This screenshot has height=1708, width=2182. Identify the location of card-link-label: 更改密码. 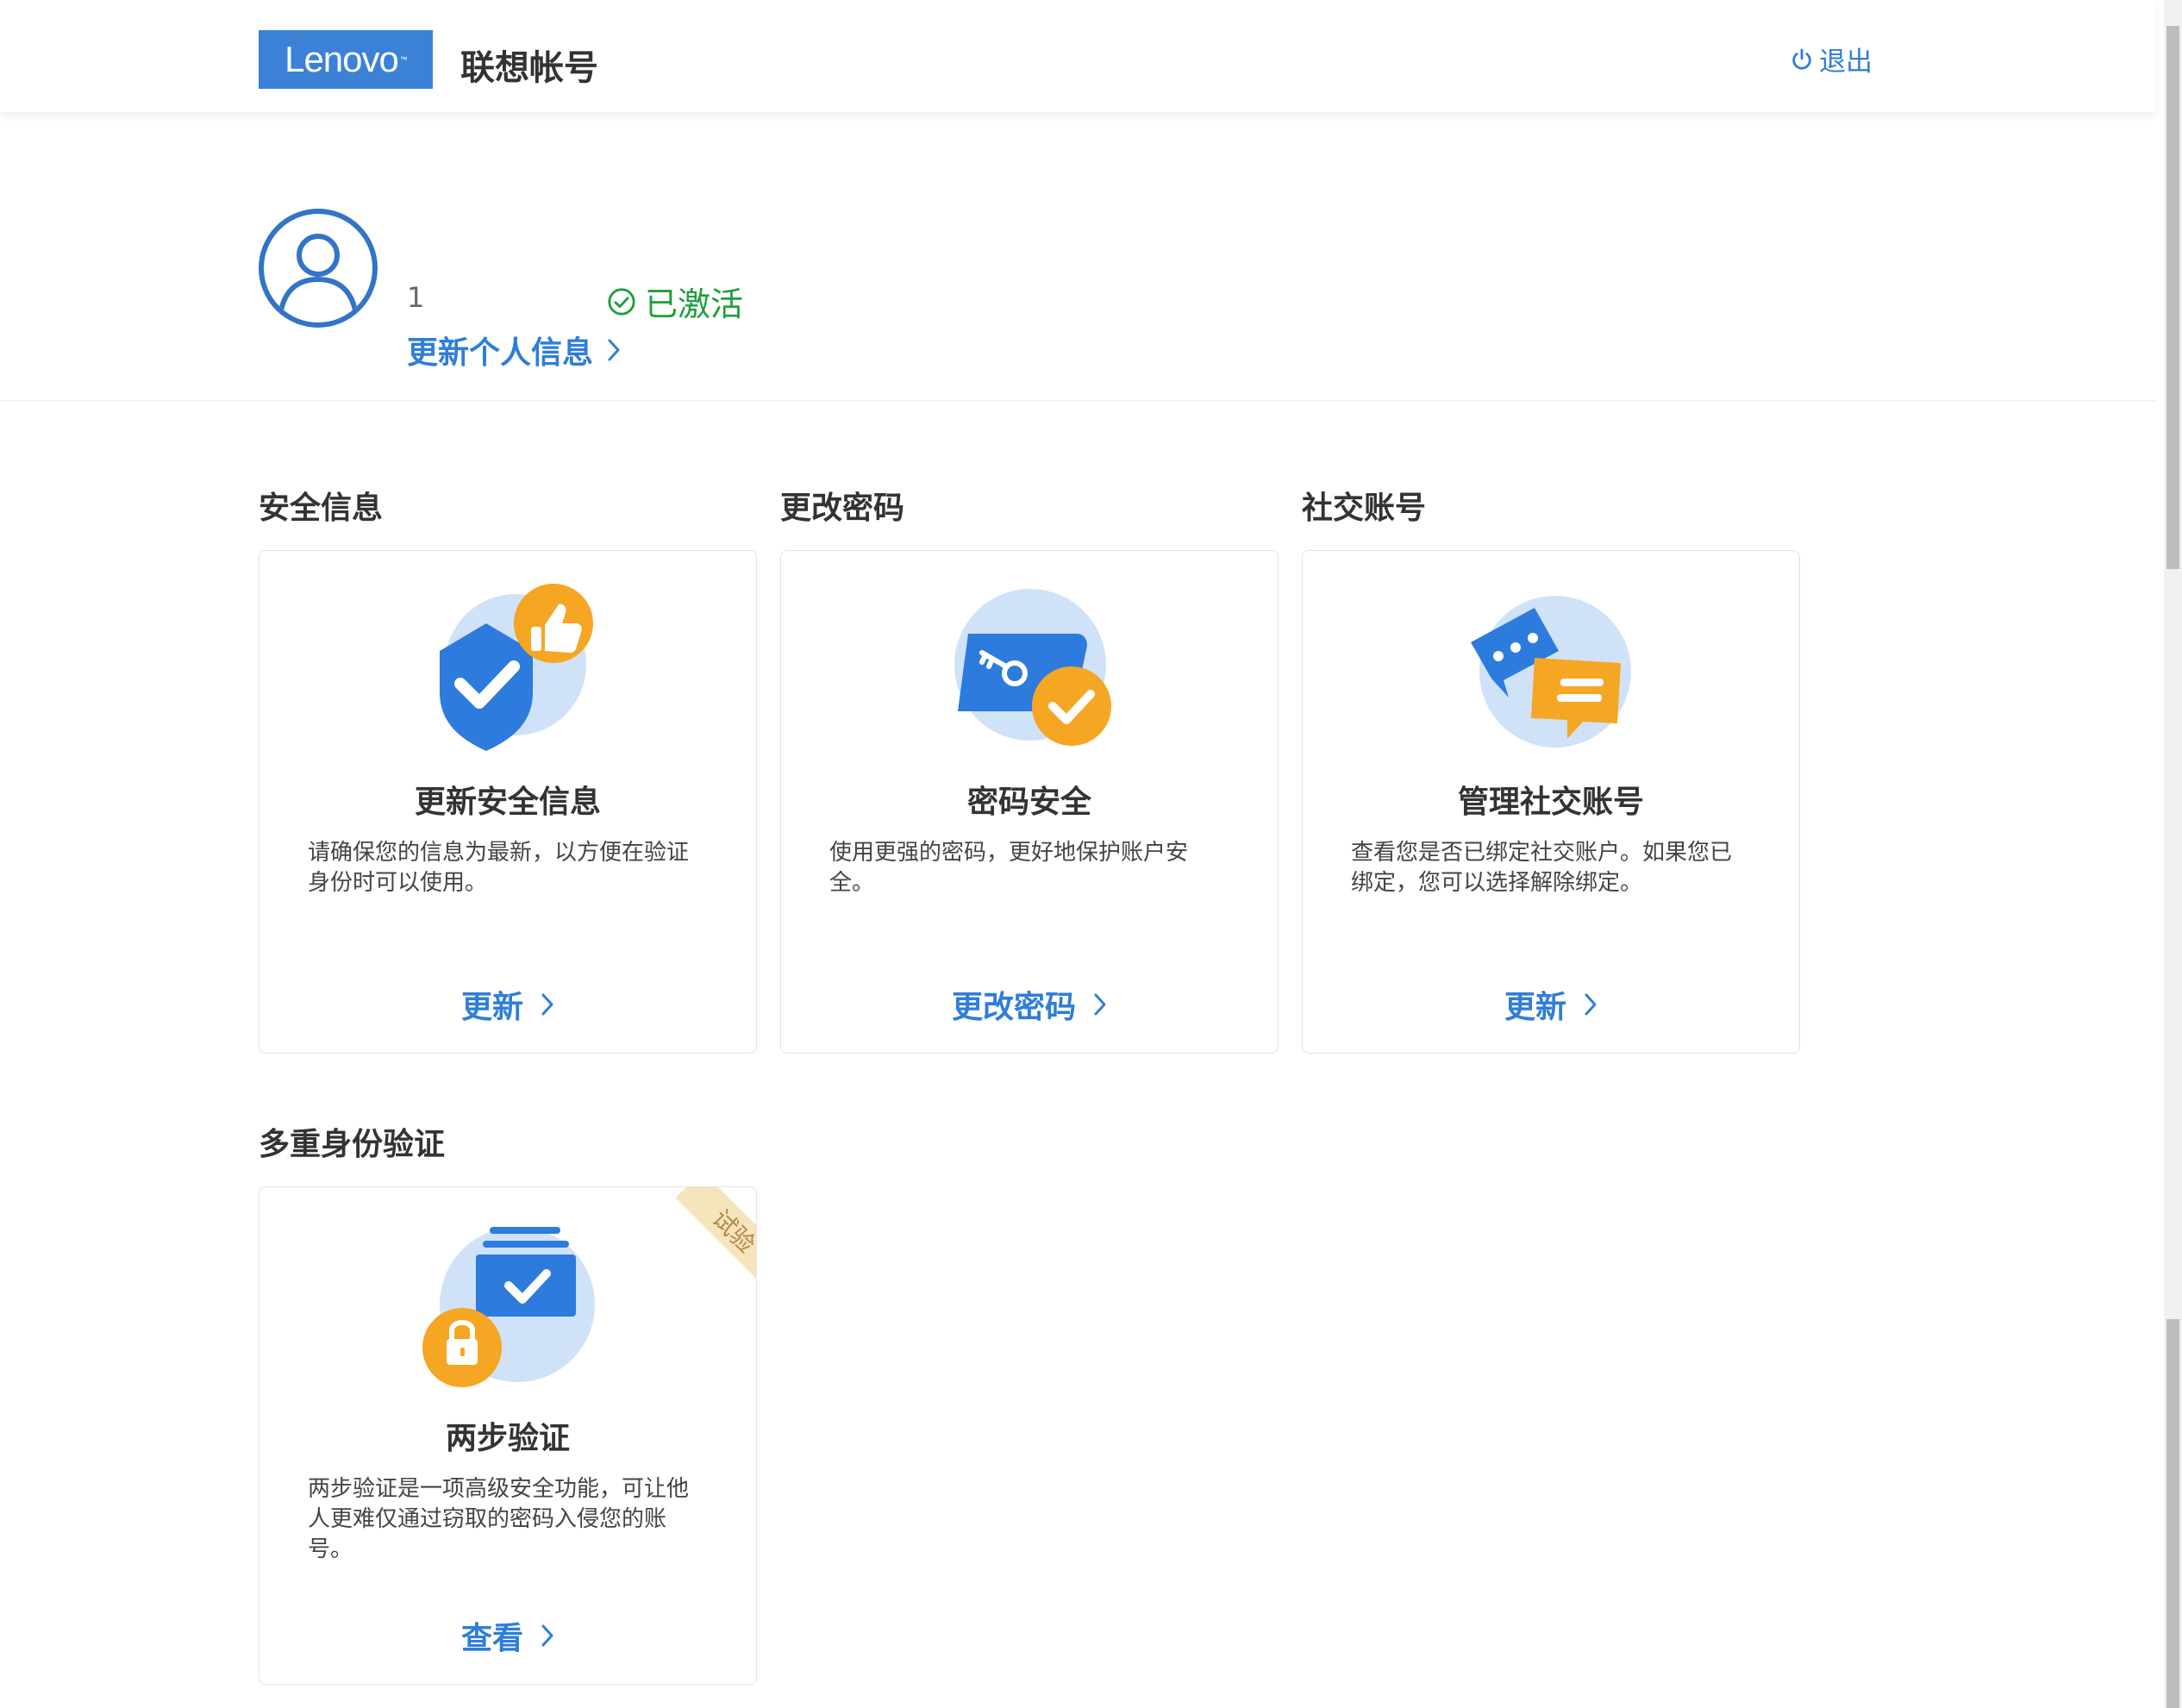
(1013, 1007).